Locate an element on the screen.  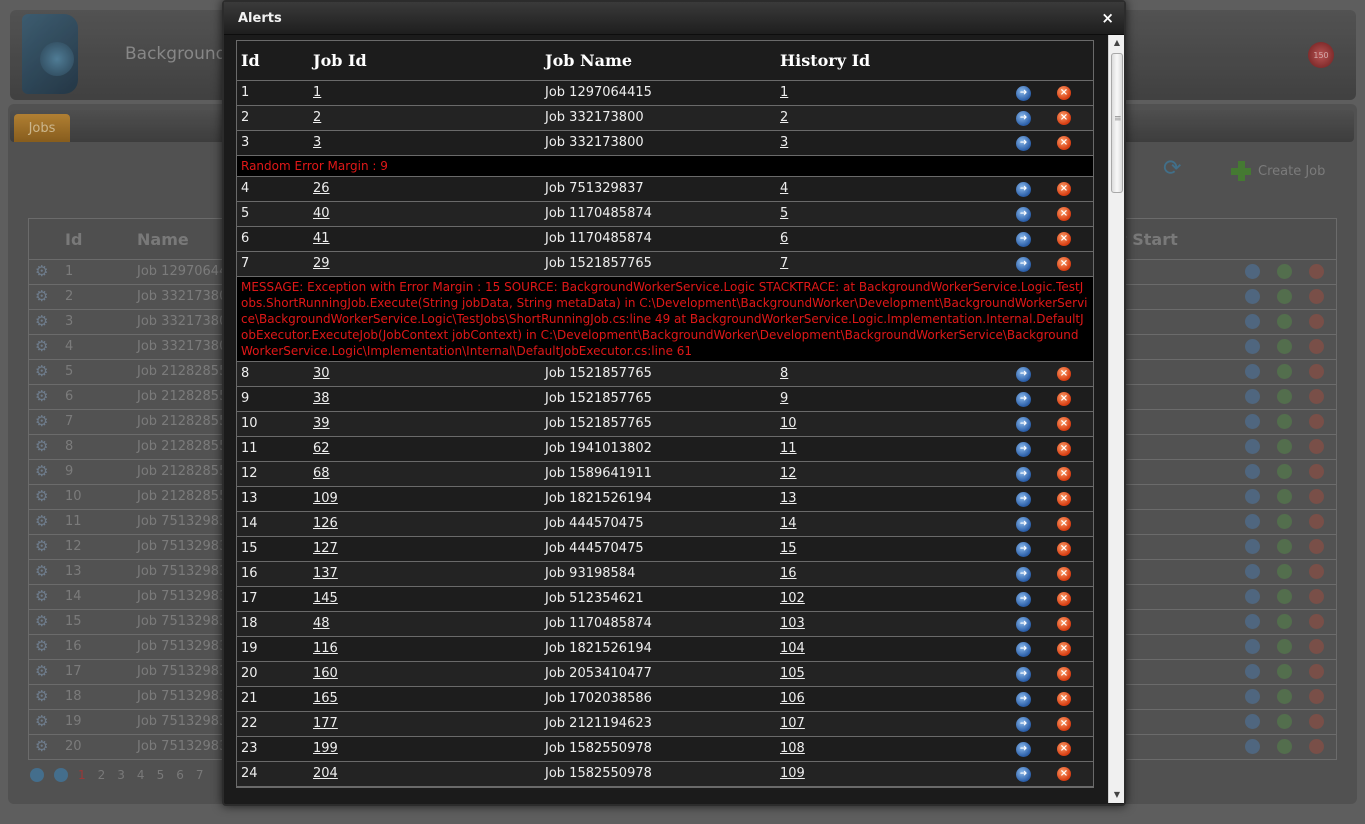
scroll-thumb is located at coordinates (1117, 123).